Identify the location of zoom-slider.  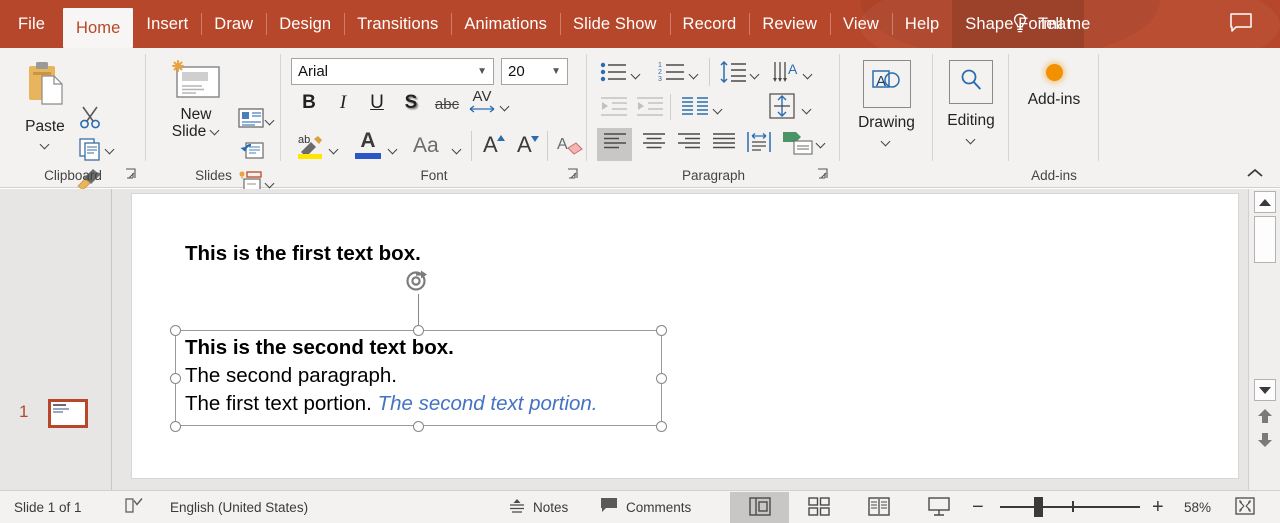
(1070, 507).